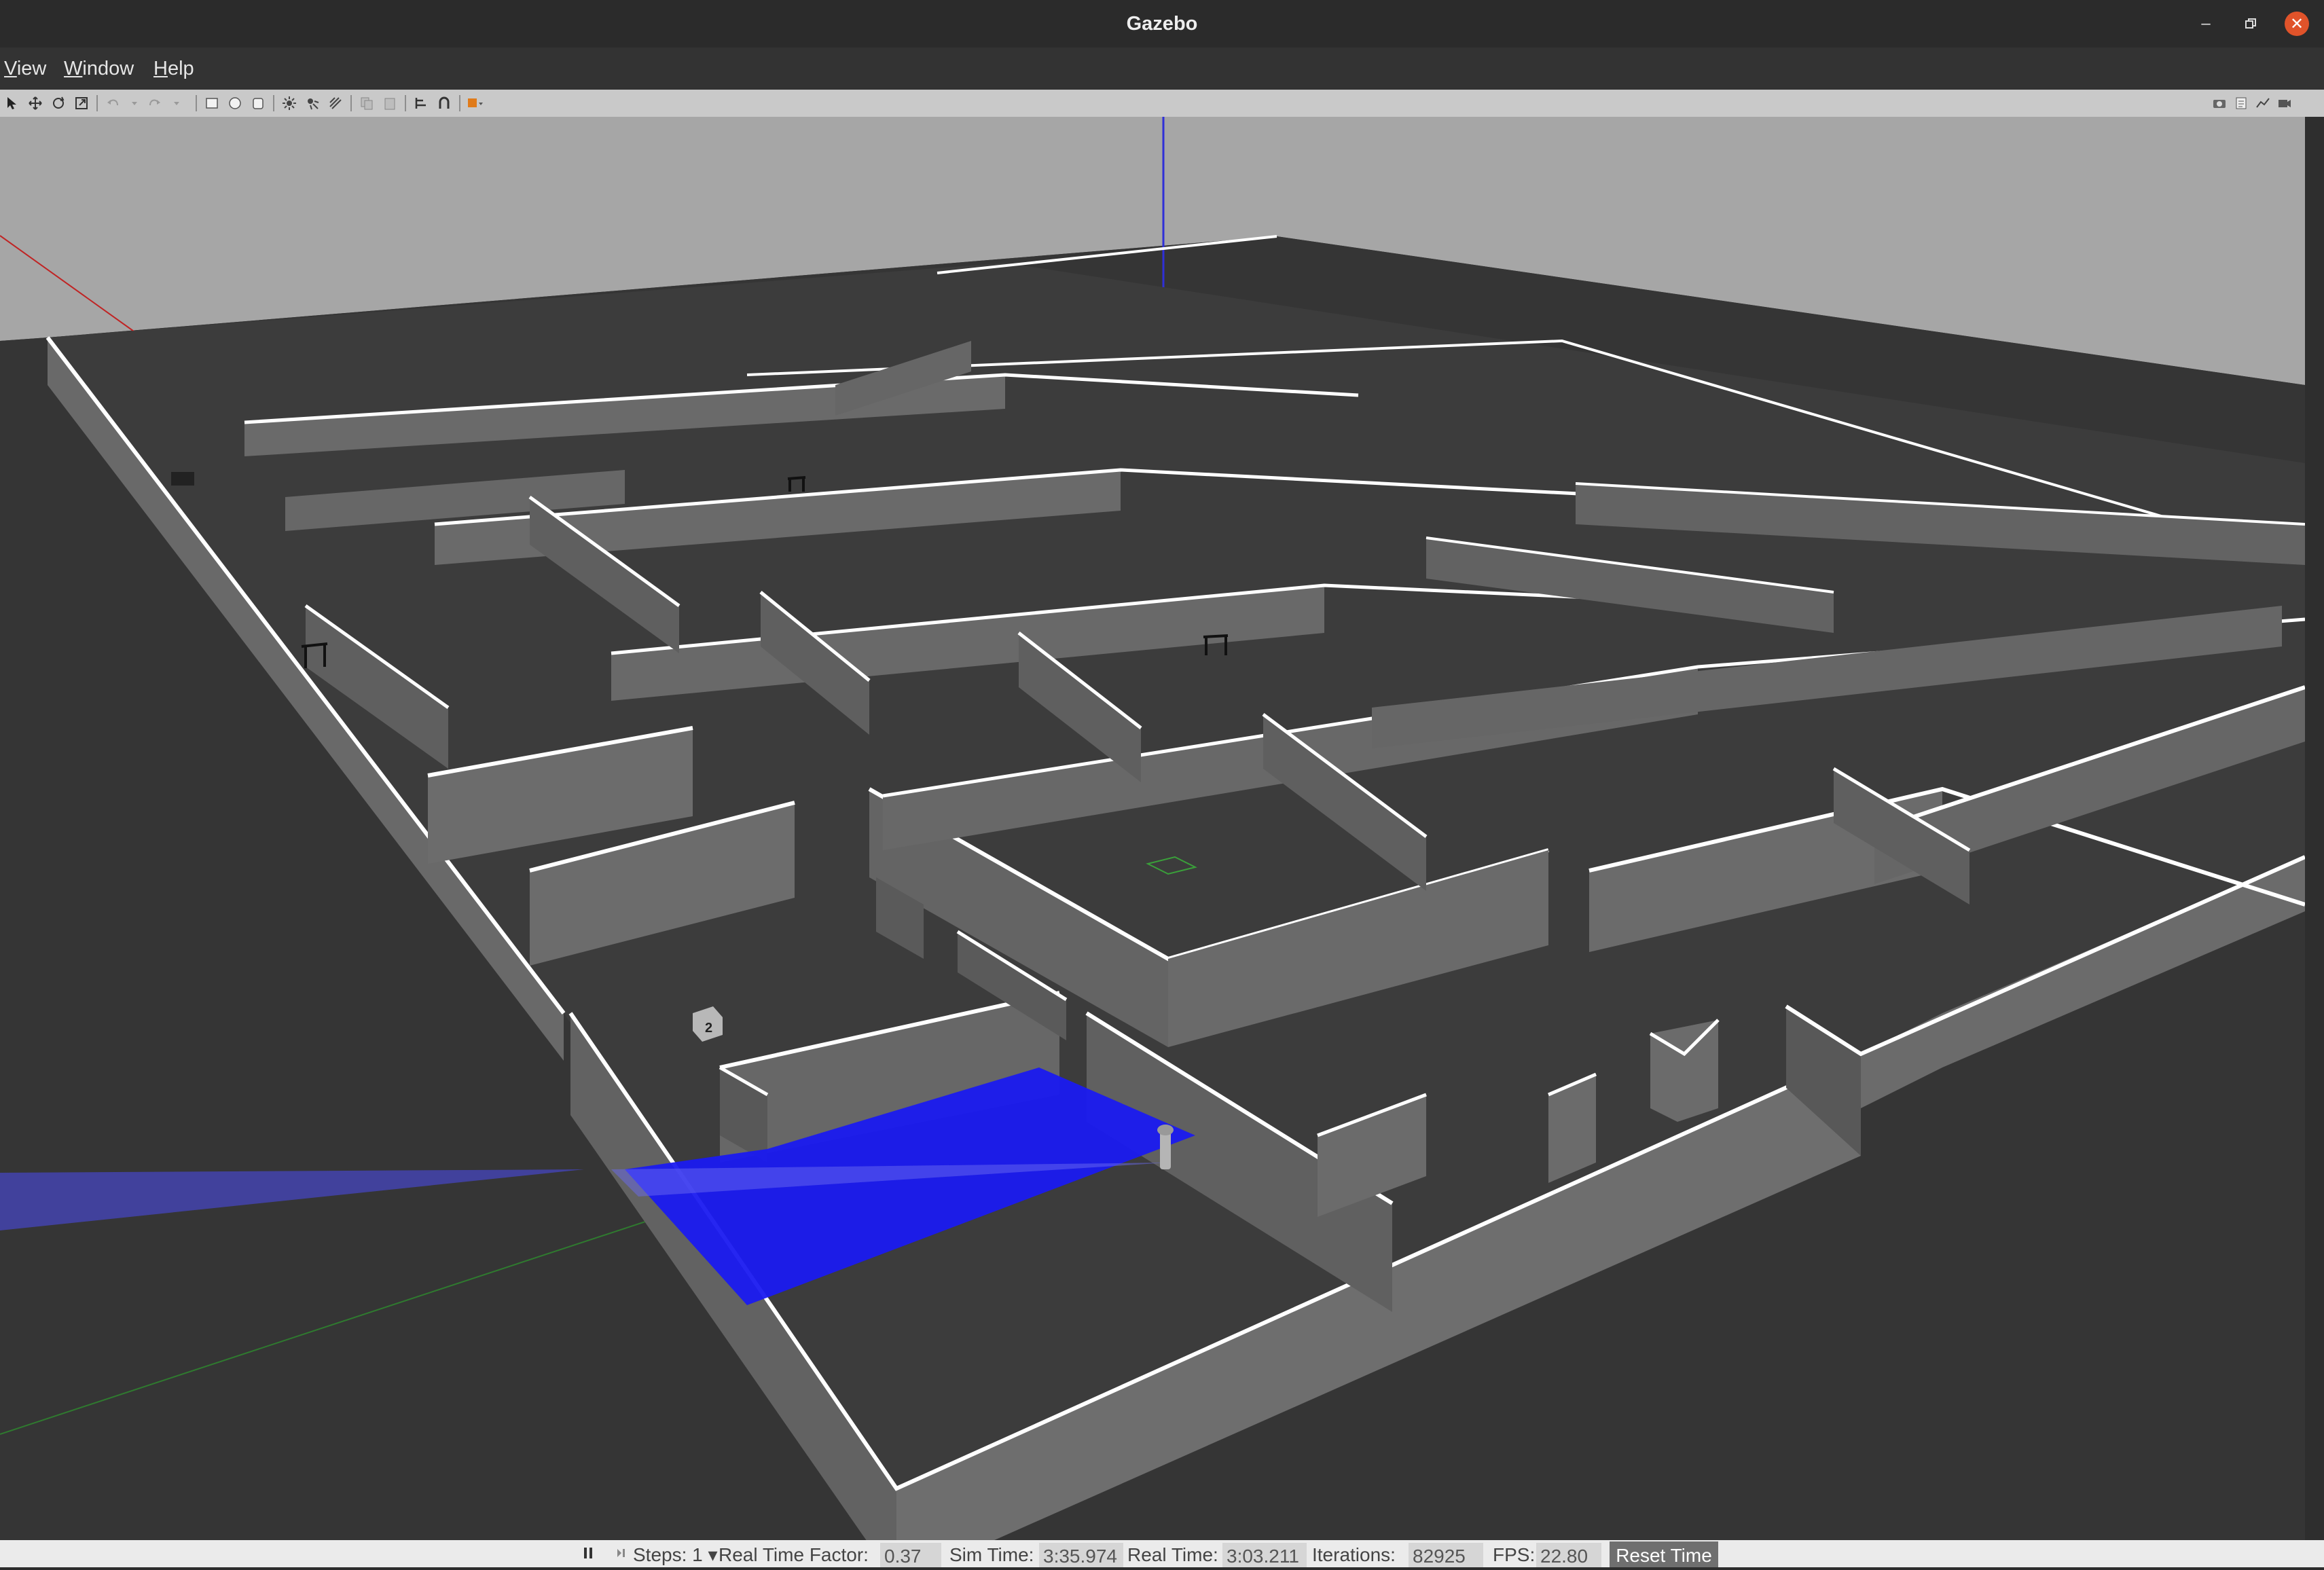 The image size is (2324, 1570). What do you see at coordinates (112, 103) in the screenshot?
I see `undo-icon` at bounding box center [112, 103].